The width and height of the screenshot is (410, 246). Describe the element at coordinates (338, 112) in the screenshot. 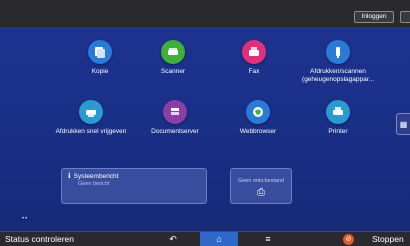

I see `printer-icon` at that location.